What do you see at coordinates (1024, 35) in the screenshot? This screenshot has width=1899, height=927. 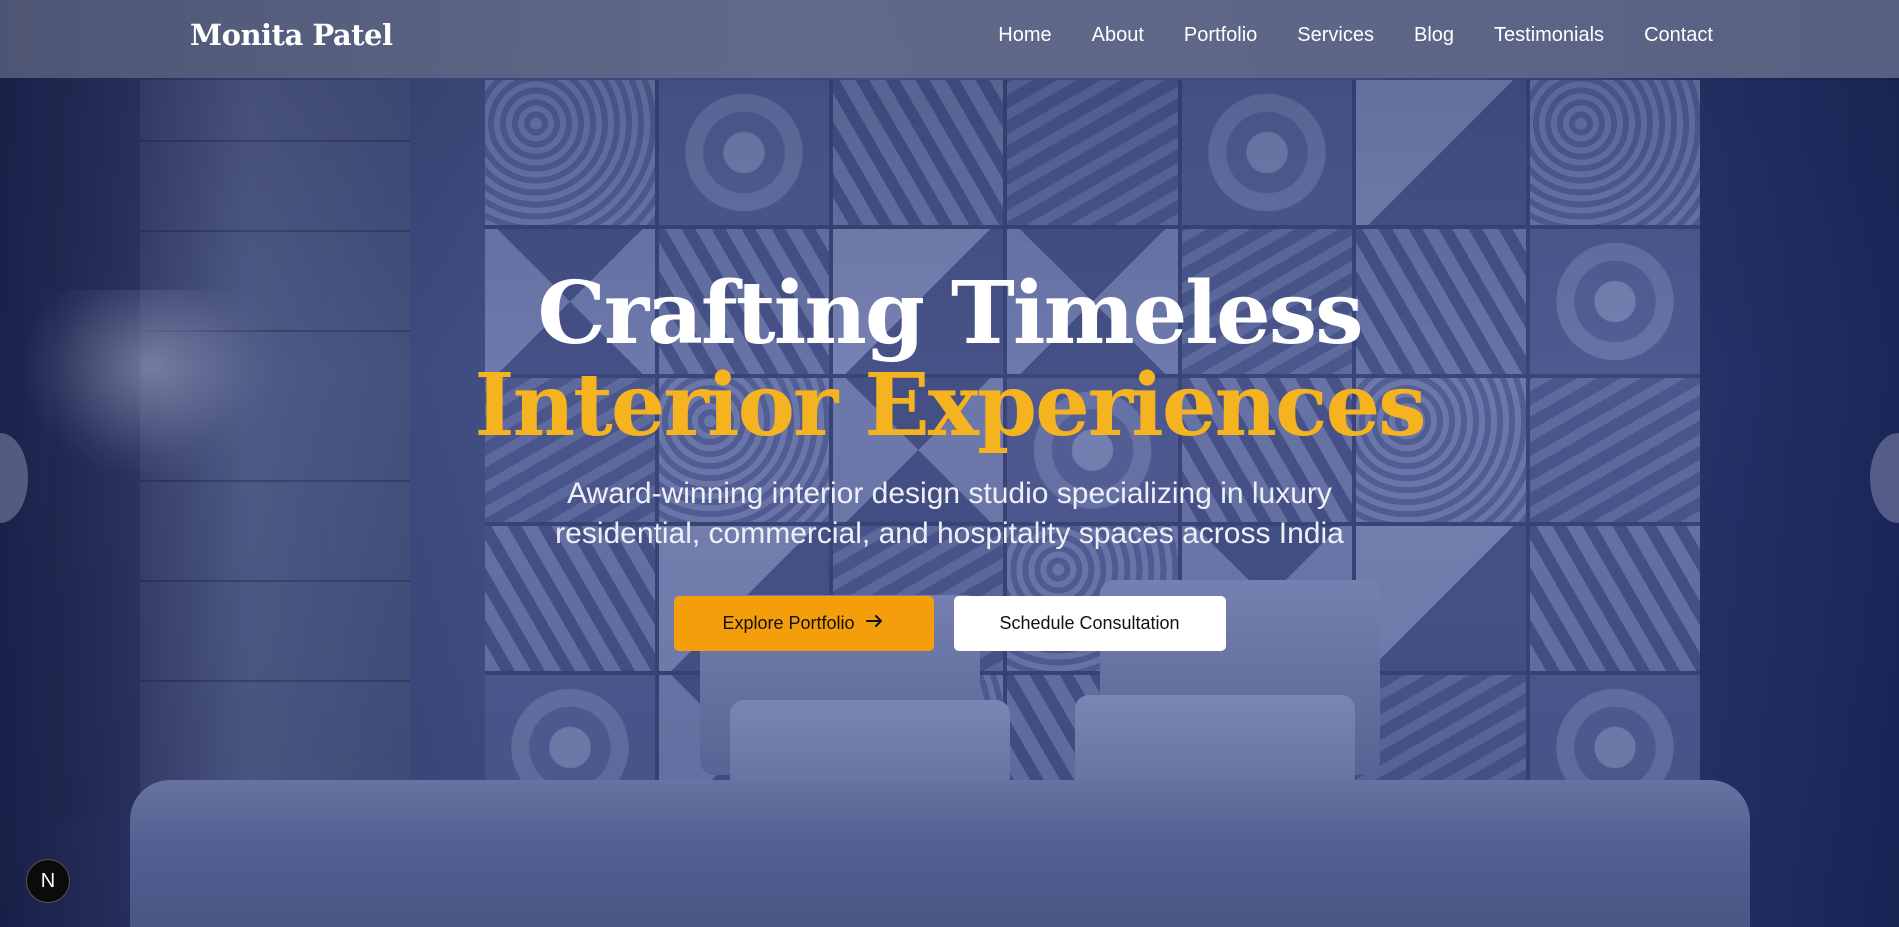 I see `nav-home: Home` at bounding box center [1024, 35].